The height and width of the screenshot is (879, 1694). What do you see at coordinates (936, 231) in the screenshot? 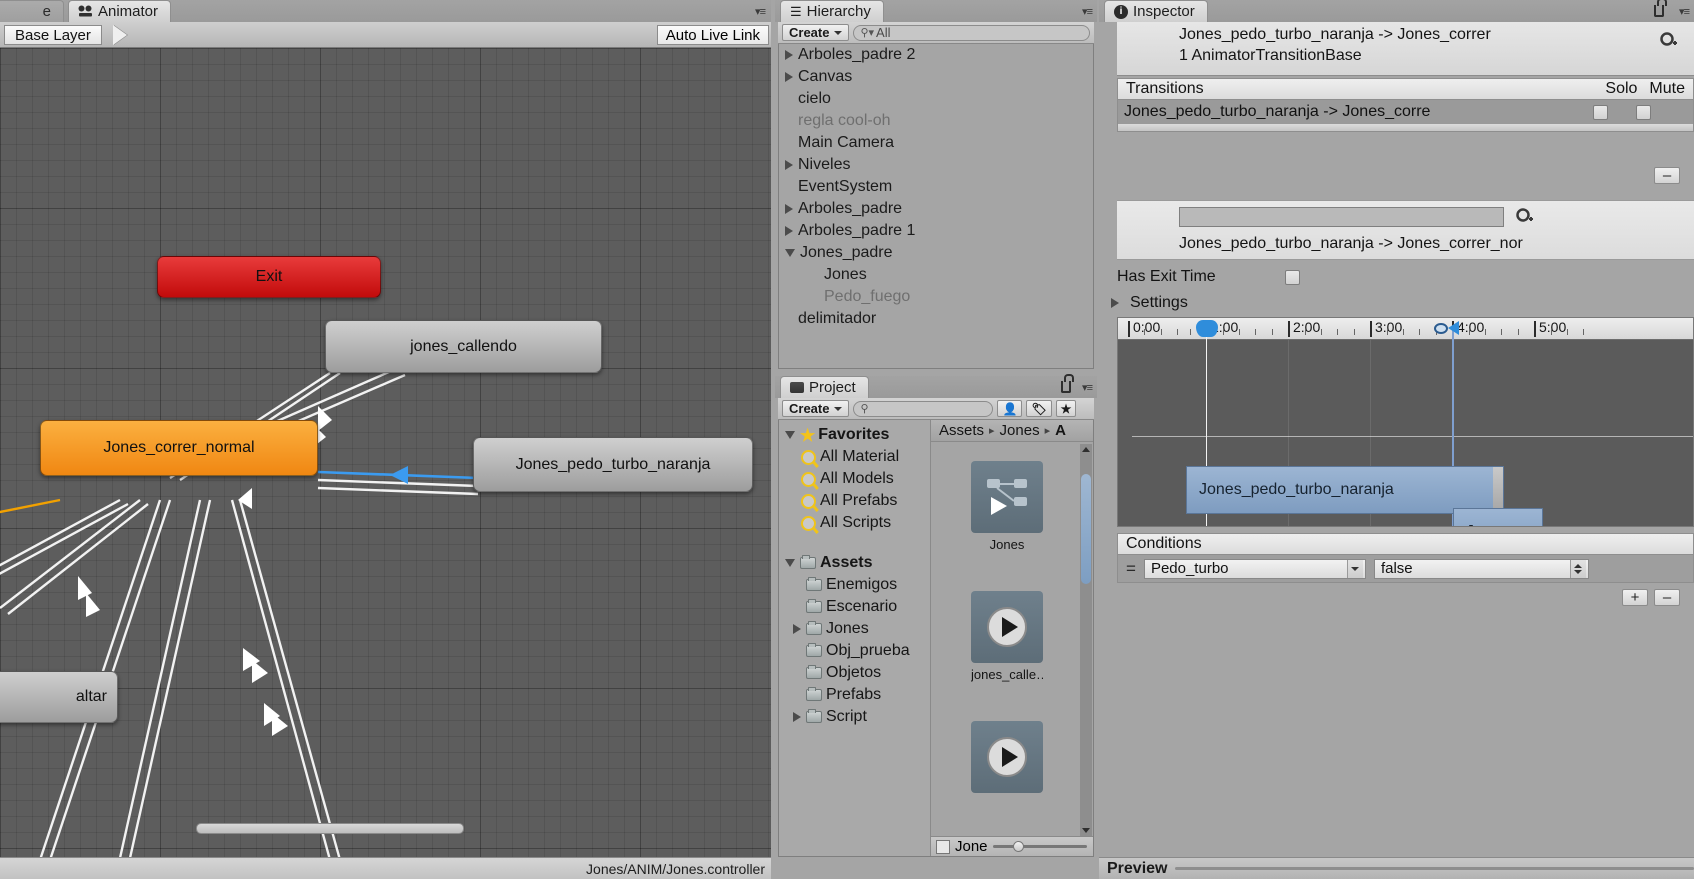
I see `hierarchy-item: Arboles_padre 1` at bounding box center [936, 231].